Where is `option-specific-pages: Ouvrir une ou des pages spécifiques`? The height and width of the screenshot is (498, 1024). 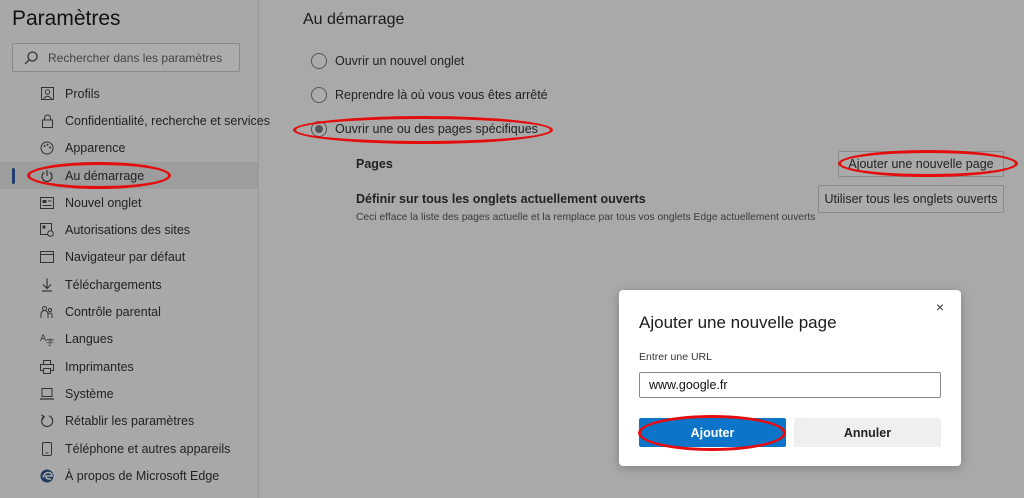 option-specific-pages: Ouvrir une ou des pages spécifiques is located at coordinates (424, 129).